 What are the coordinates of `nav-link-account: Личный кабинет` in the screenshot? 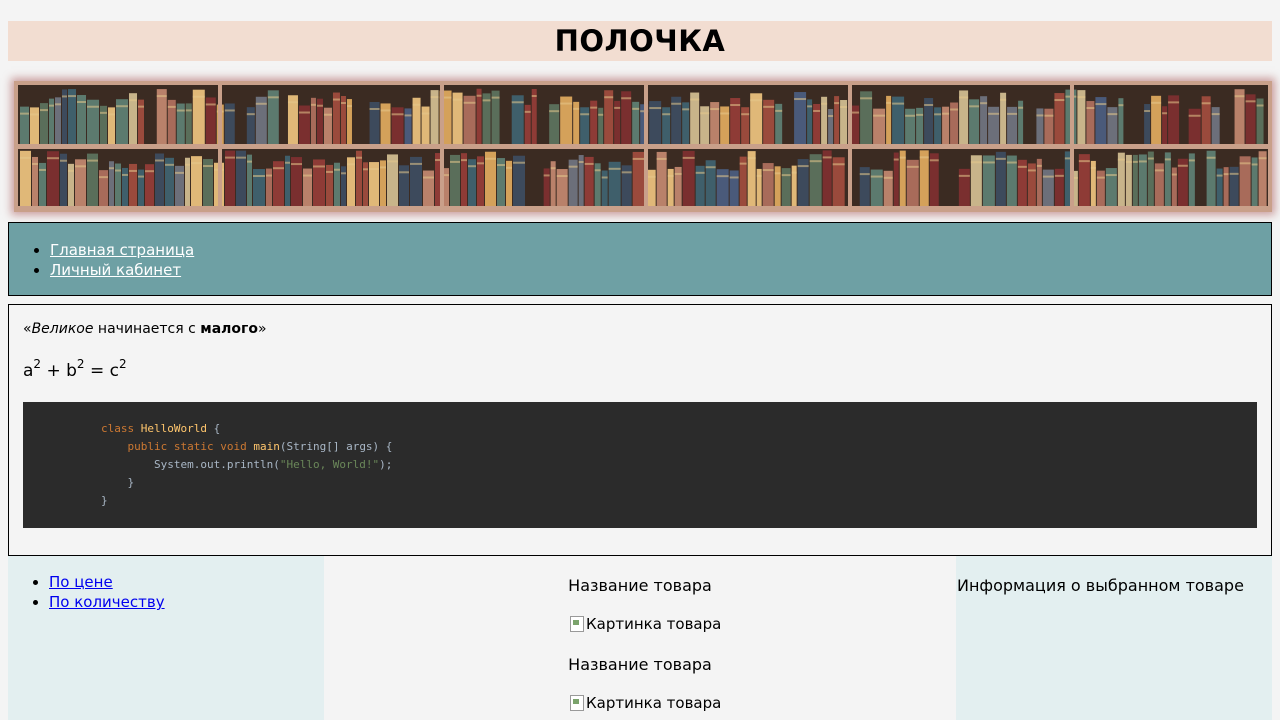 It's located at (115, 270).